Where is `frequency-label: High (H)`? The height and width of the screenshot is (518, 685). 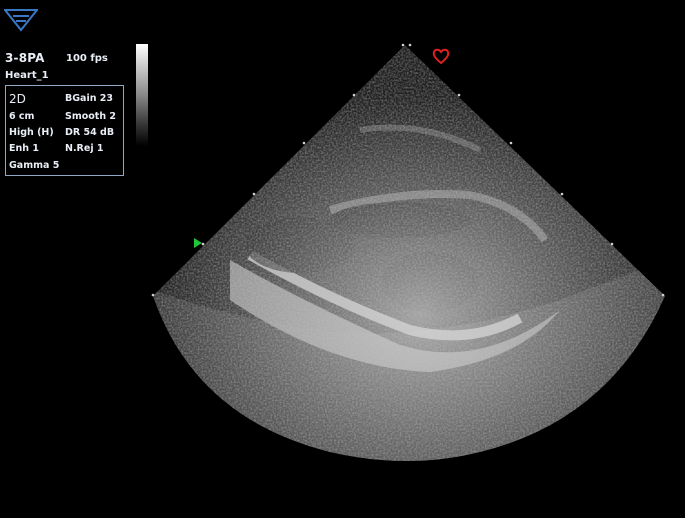
frequency-label: High (H) is located at coordinates (31, 132).